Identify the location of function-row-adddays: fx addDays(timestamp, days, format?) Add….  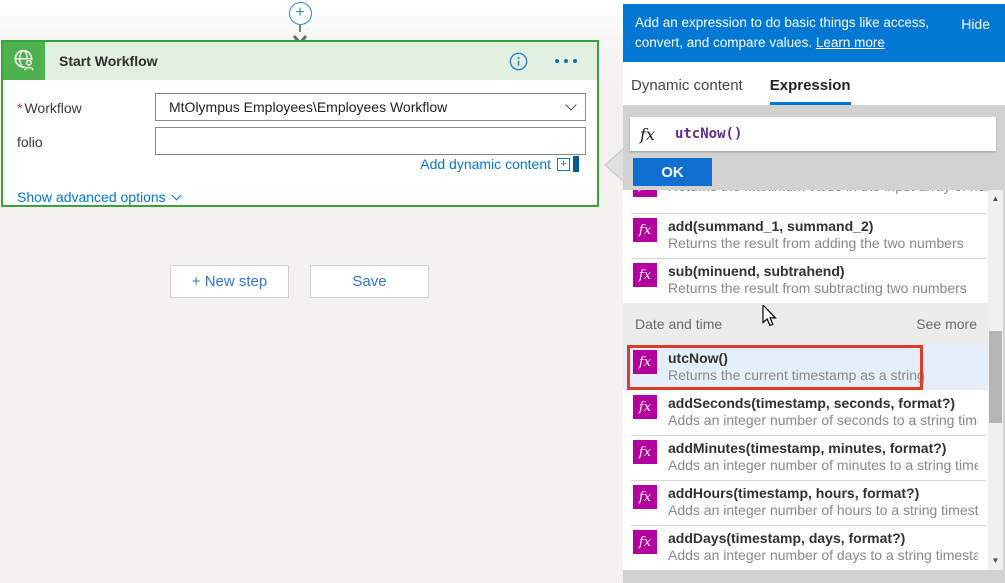
(805, 547).